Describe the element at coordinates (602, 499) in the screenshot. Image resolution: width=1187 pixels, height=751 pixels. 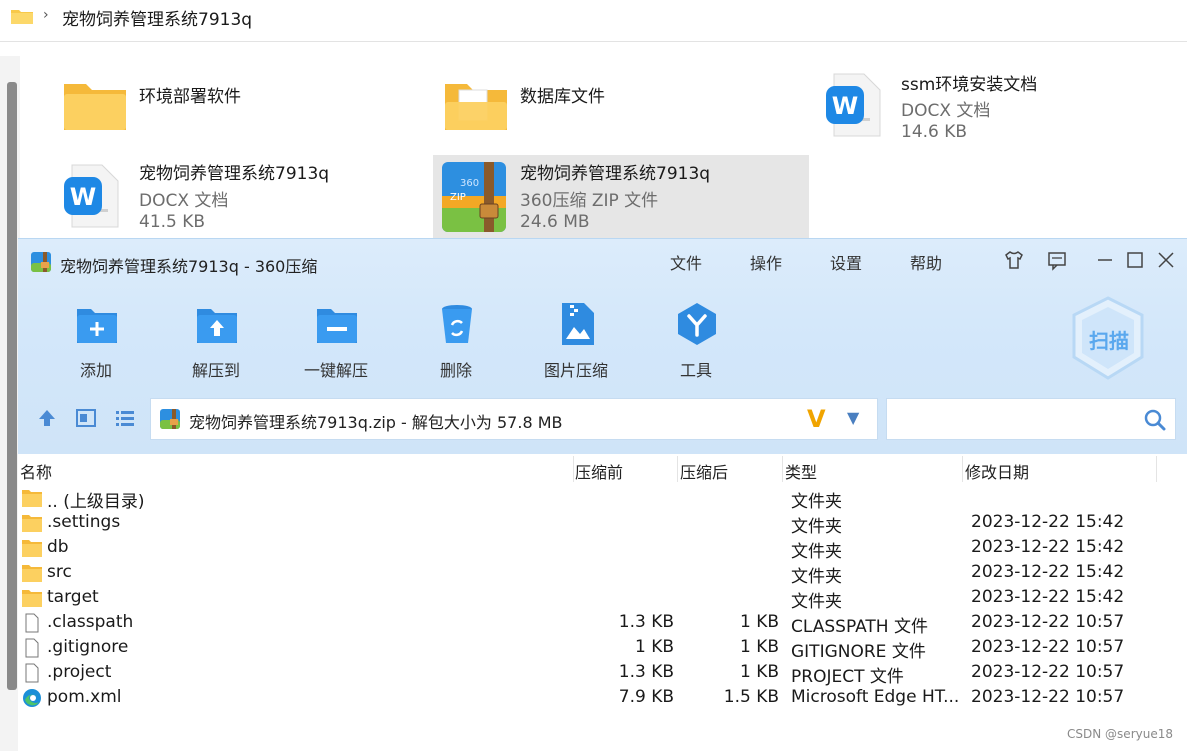
I see `table-row: .. (上级目录) 文件夹` at that location.